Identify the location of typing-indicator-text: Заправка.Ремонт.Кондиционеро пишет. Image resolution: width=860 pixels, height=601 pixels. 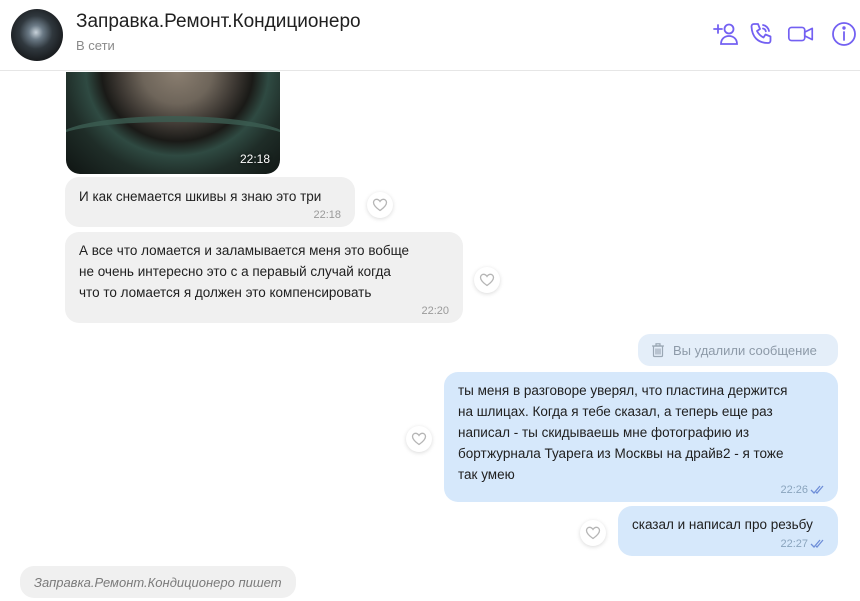
(158, 582).